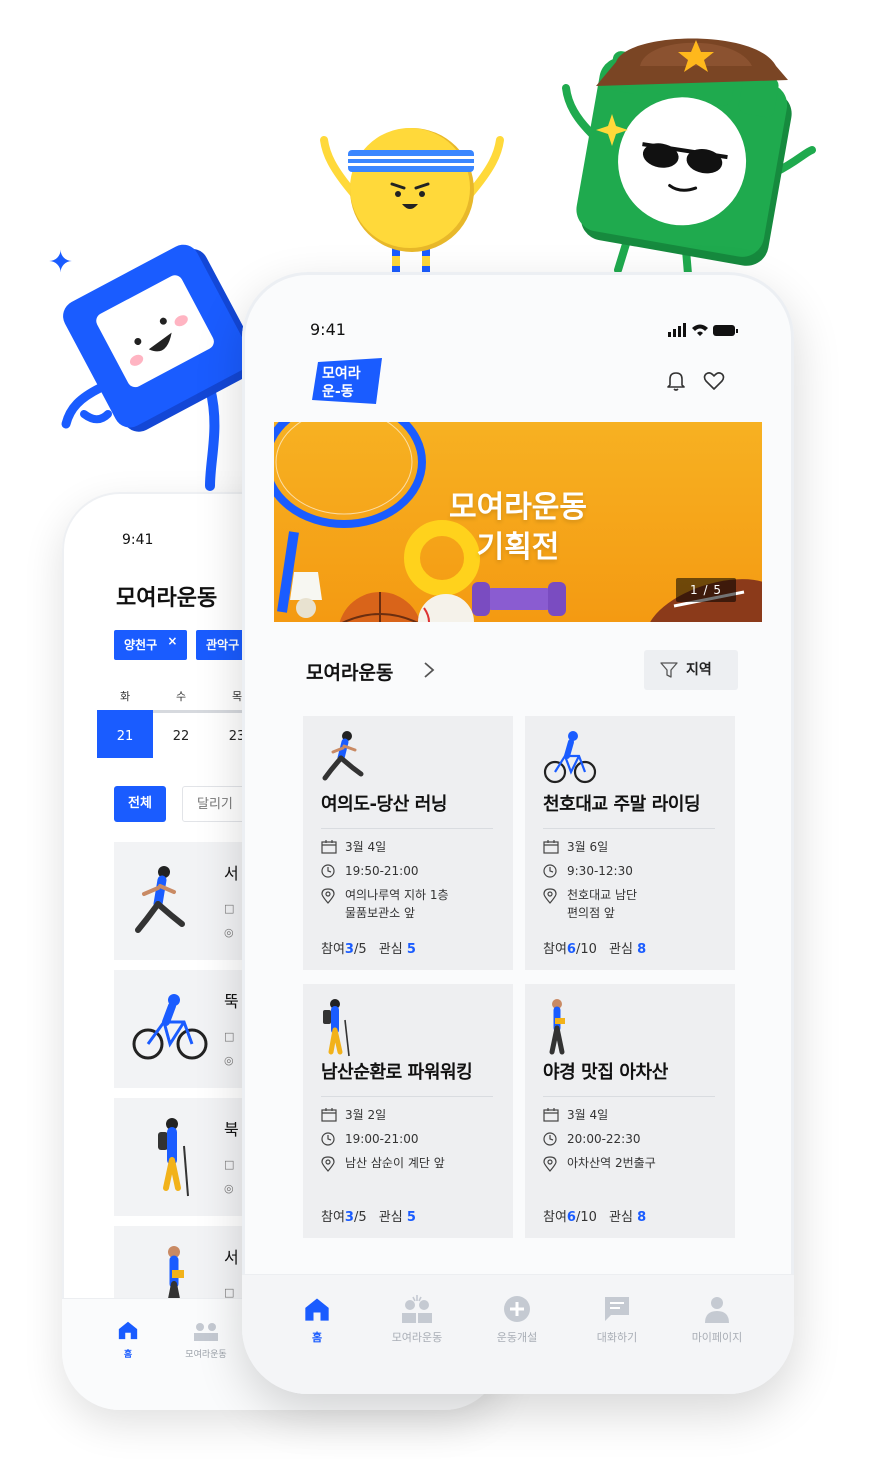 The height and width of the screenshot is (1469, 871). Describe the element at coordinates (571, 1217) in the screenshot. I see `joined-count: 6` at that location.